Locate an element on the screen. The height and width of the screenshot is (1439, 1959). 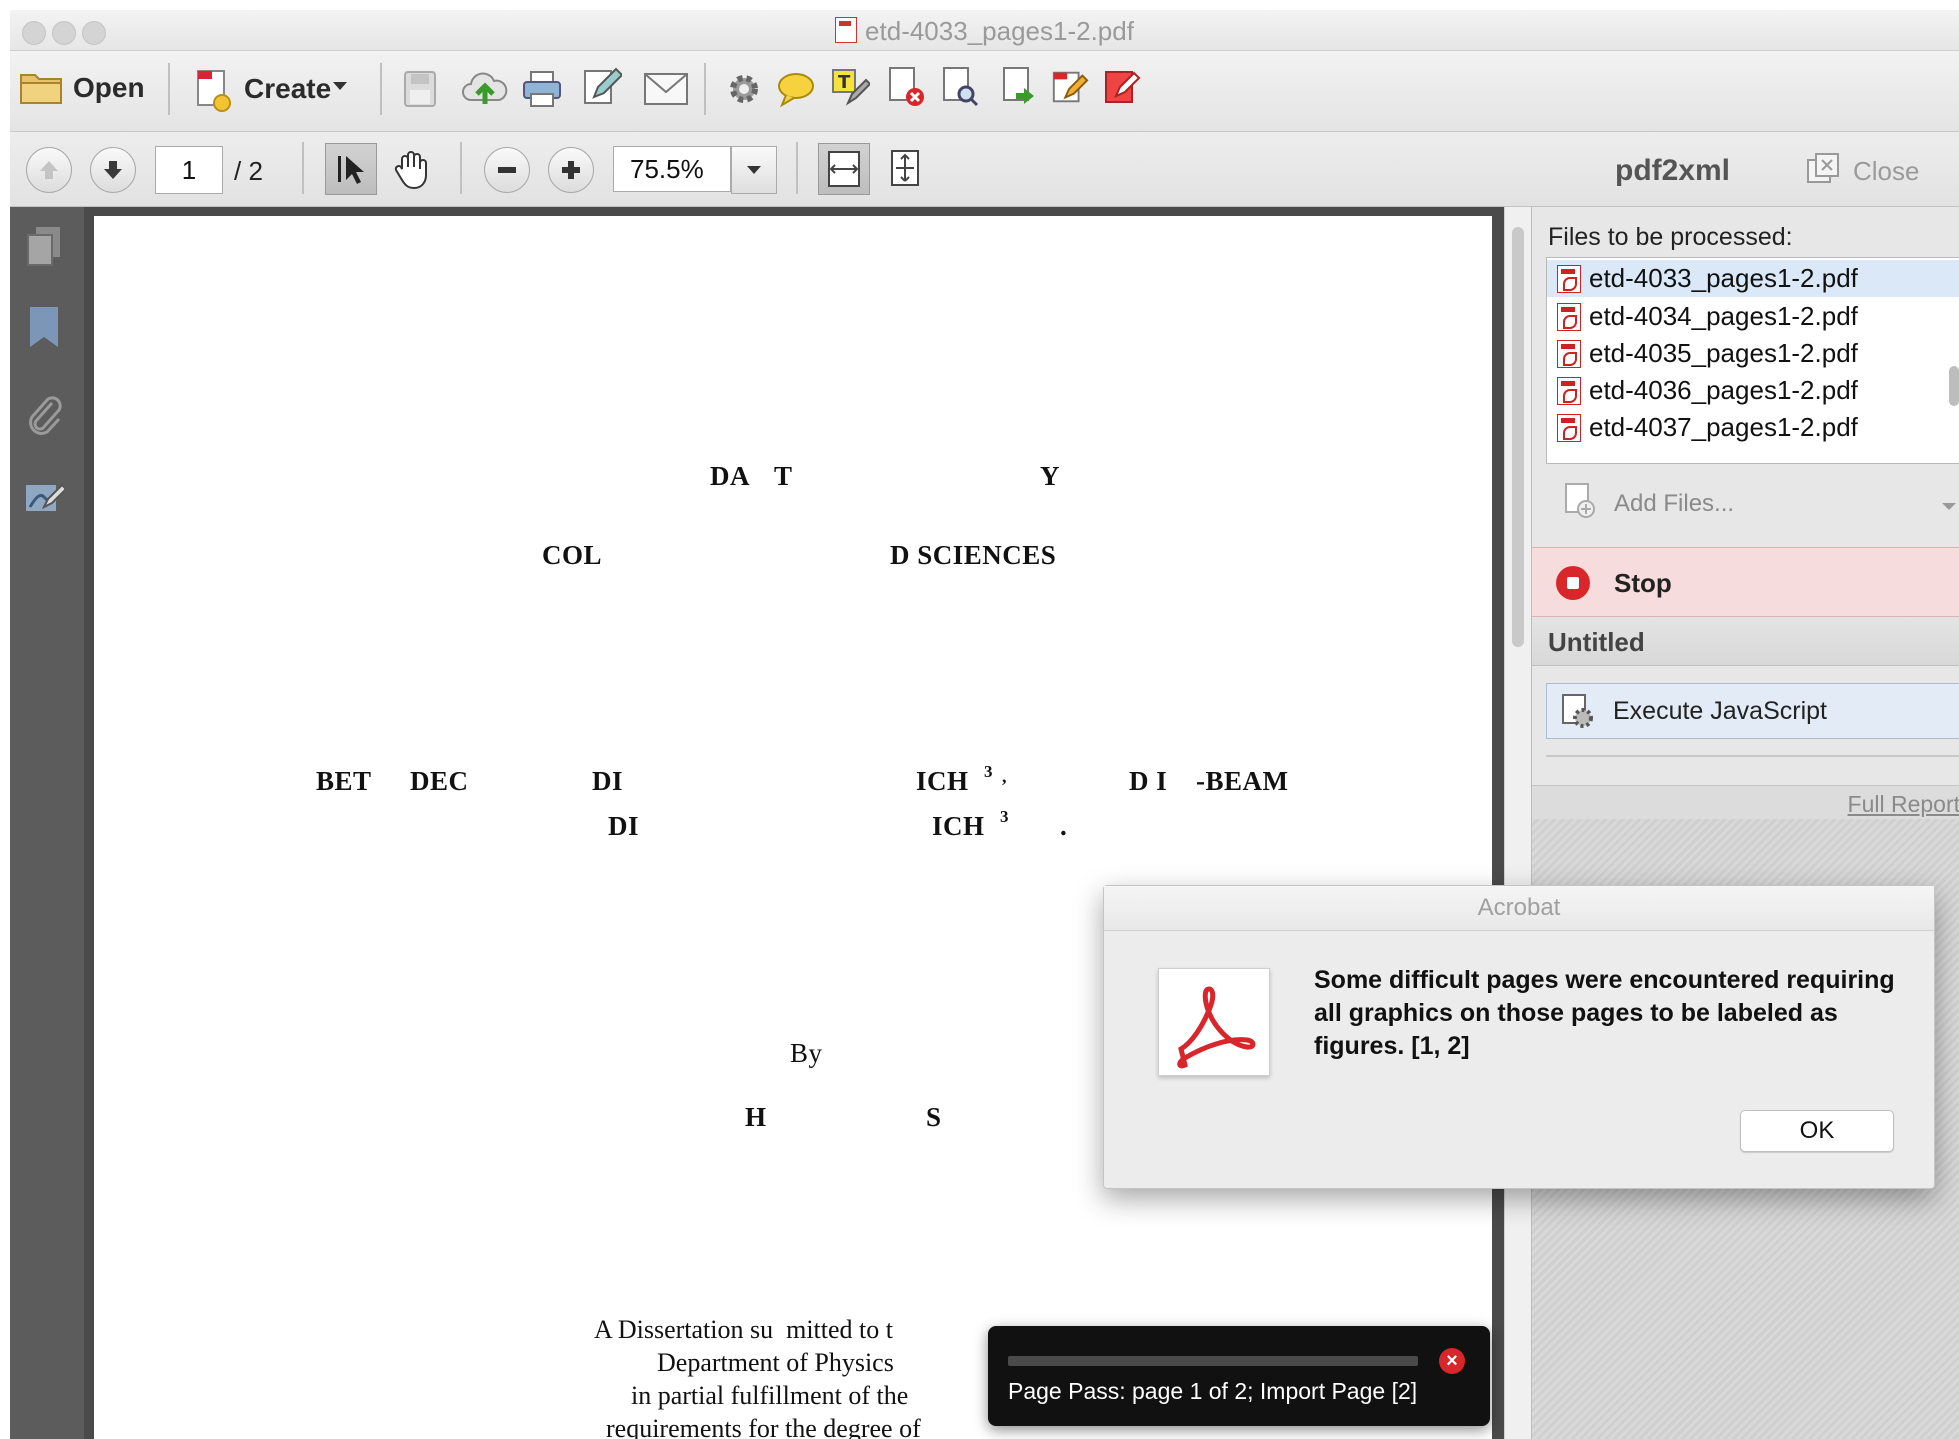
action-list-name: Untitled is located at coordinates (1596, 642).